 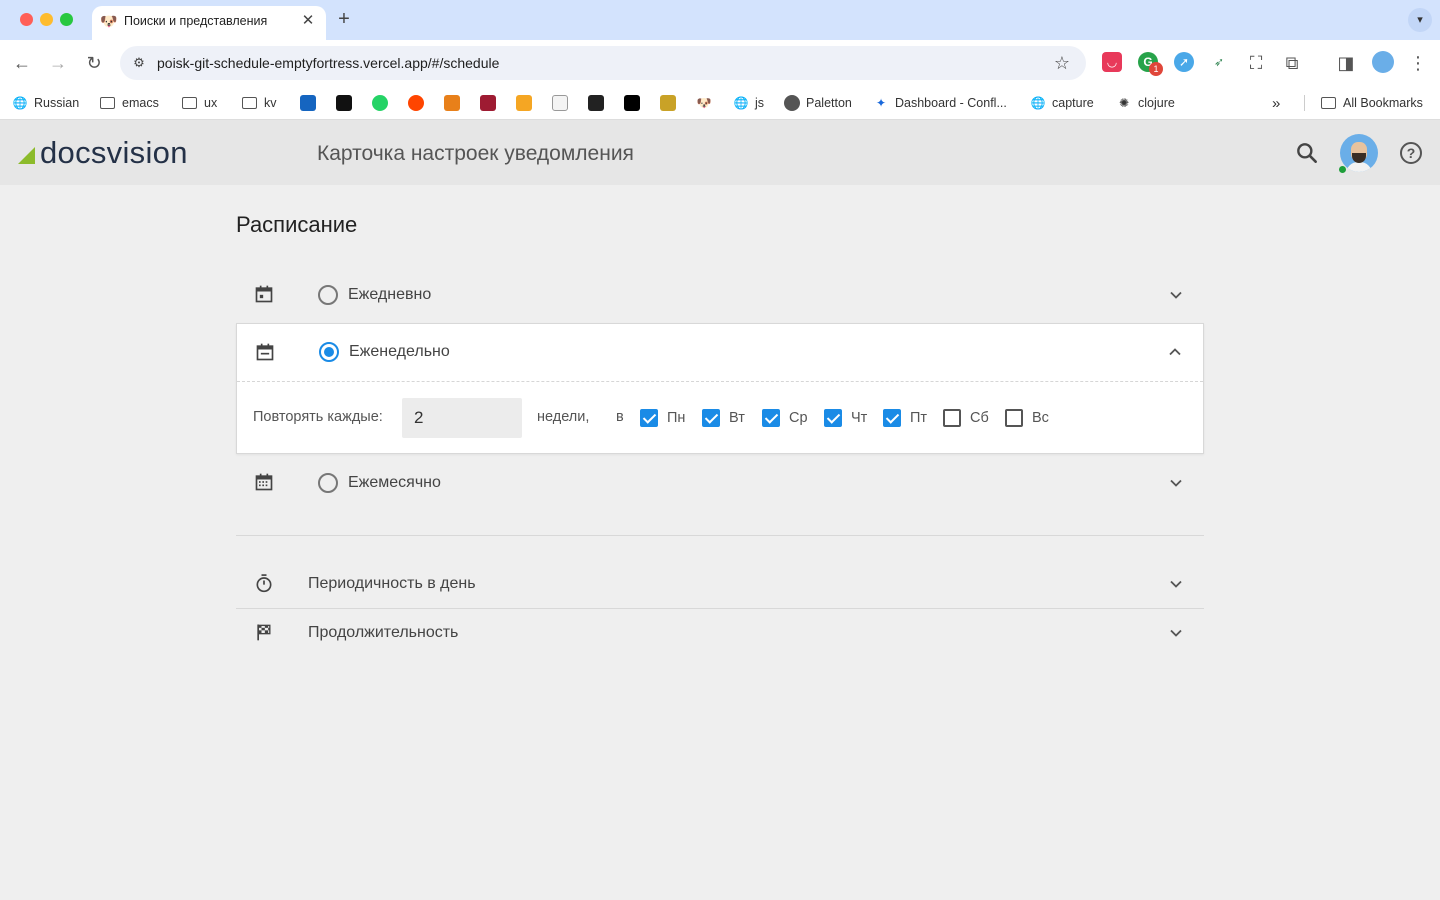 What do you see at coordinates (264, 632) in the screenshot?
I see `checkered-flag-icon` at bounding box center [264, 632].